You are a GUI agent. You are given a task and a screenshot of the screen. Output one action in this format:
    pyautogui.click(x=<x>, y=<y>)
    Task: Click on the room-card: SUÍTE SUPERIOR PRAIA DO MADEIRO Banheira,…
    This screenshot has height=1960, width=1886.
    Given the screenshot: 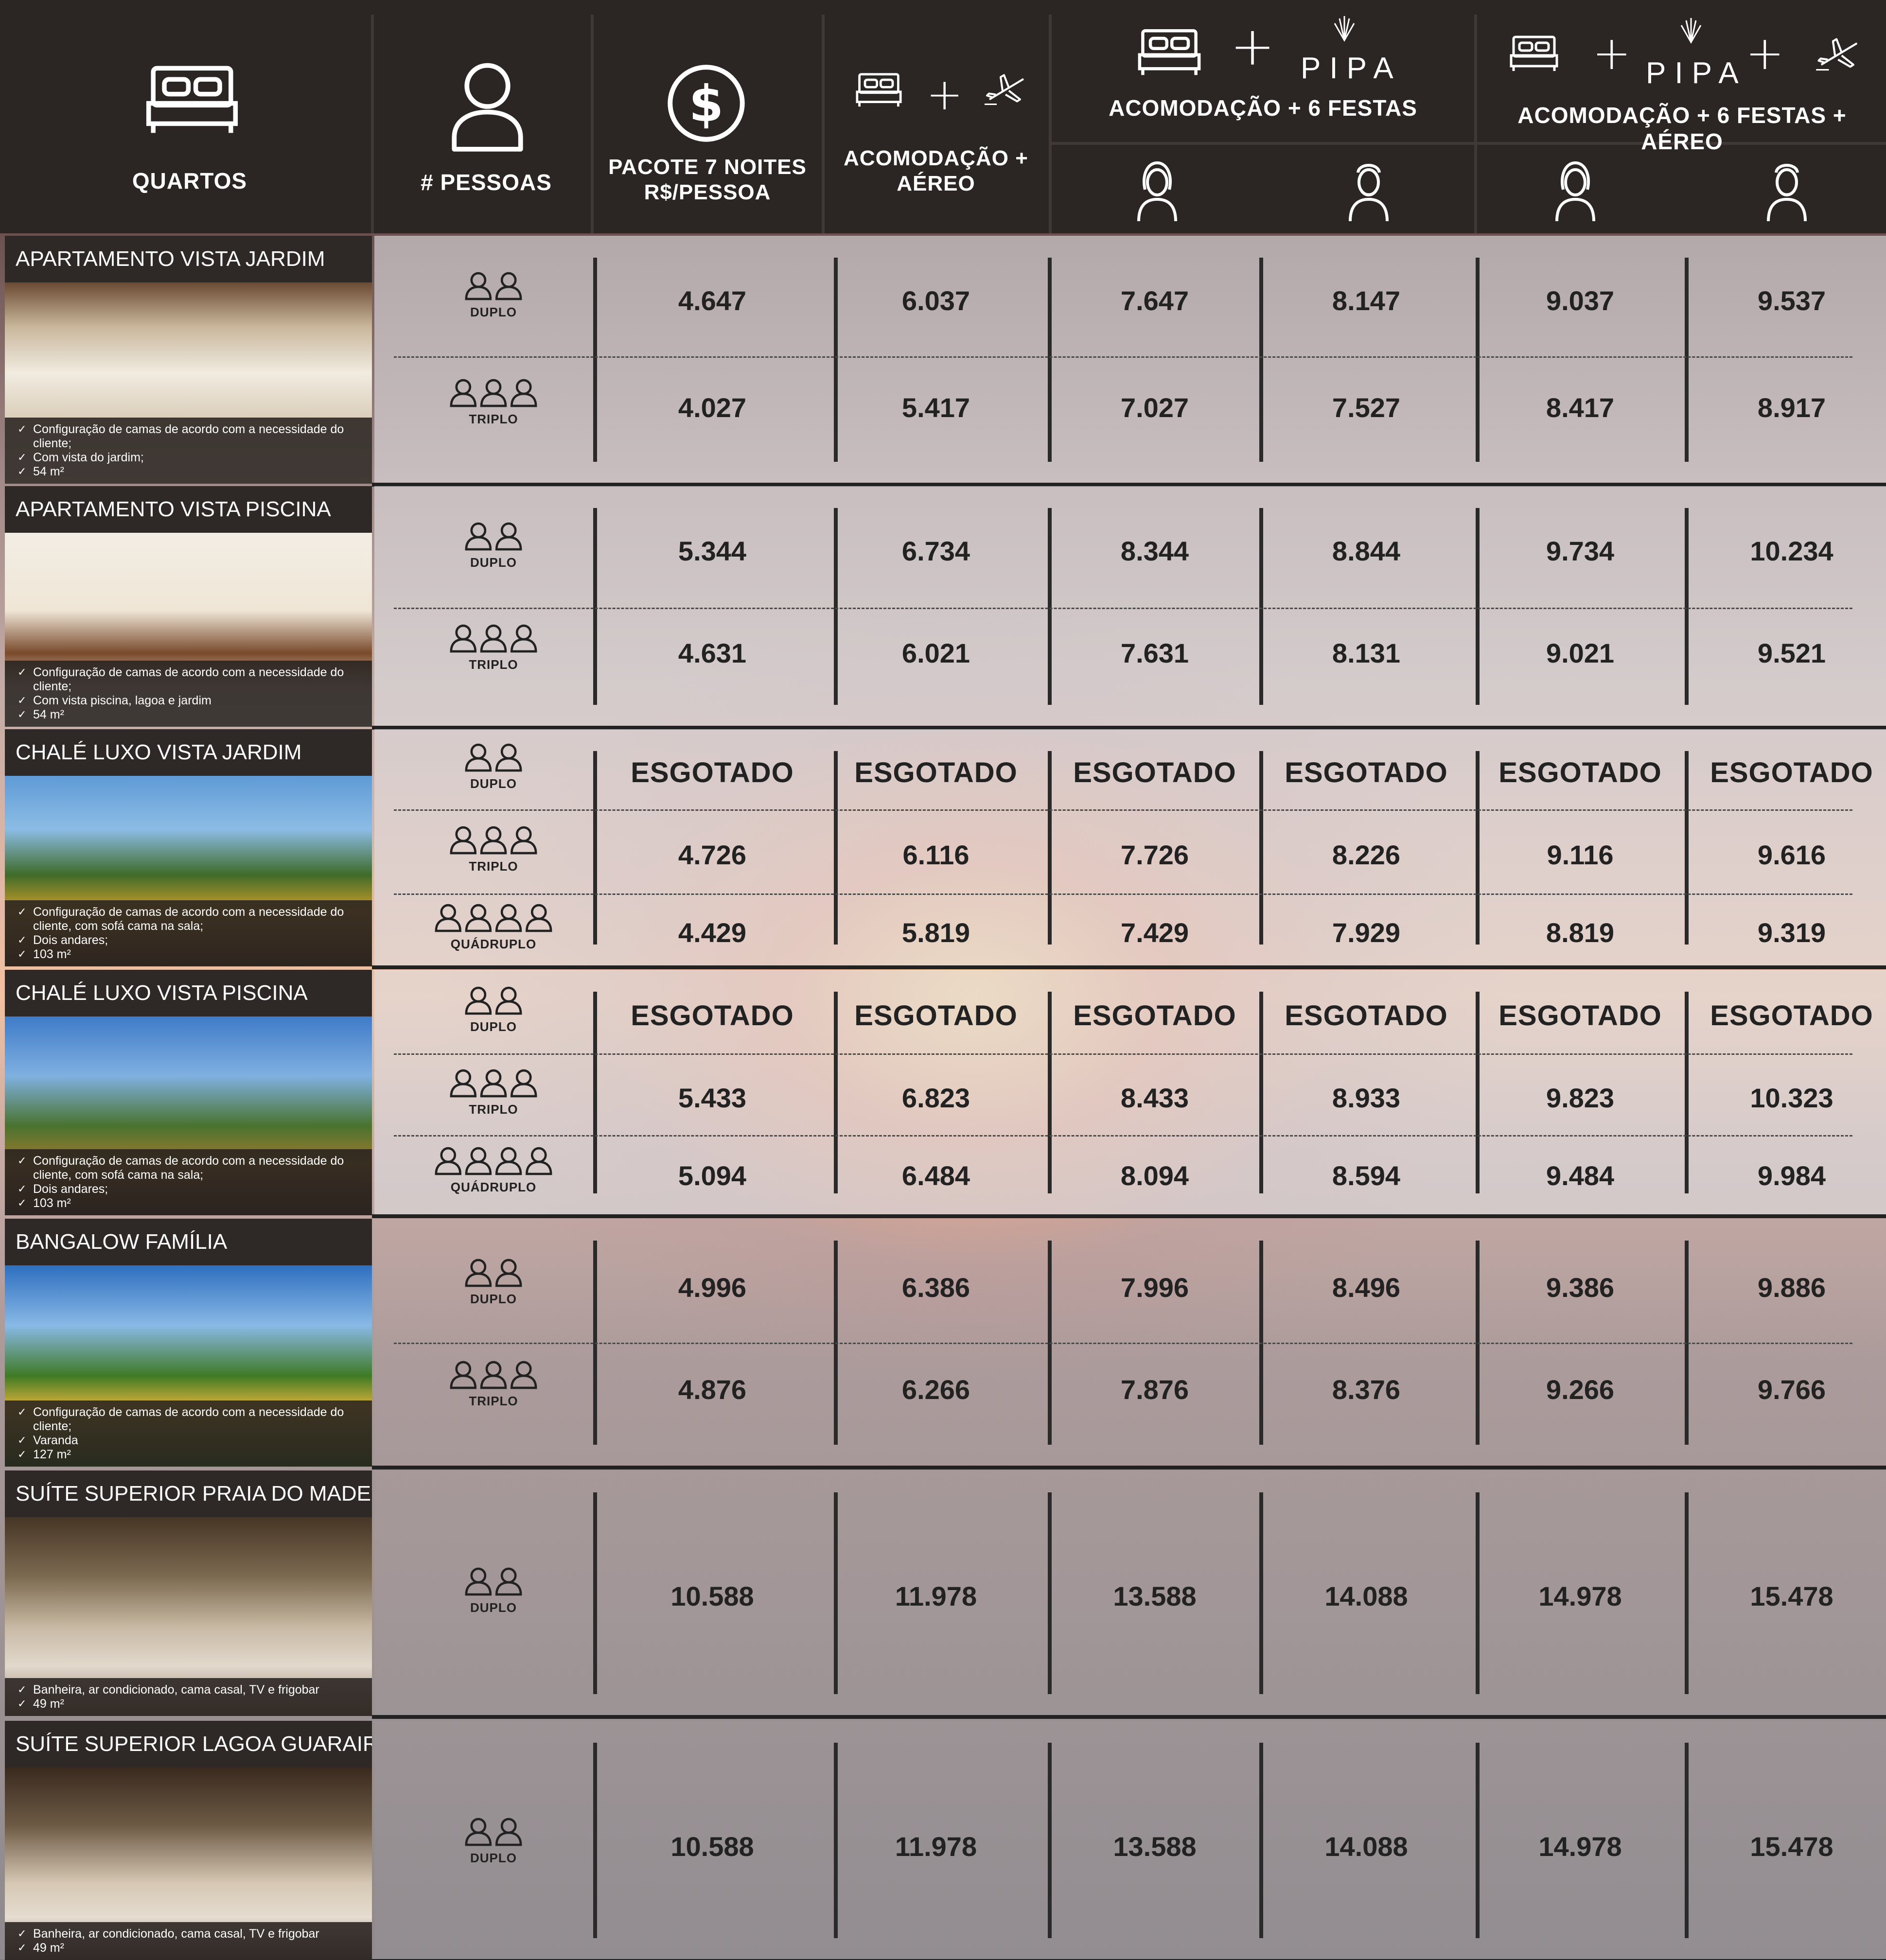 What is the action you would take?
    pyautogui.click(x=188, y=1593)
    